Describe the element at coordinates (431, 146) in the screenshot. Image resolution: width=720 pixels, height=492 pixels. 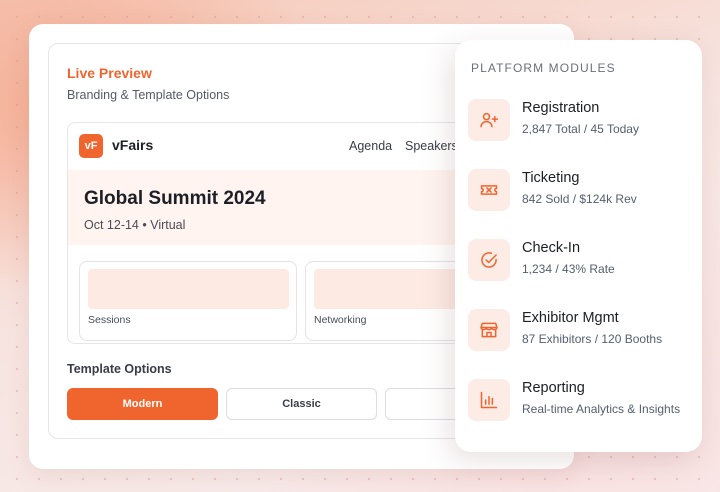
I see `nav-link-speakers: Speakers` at that location.